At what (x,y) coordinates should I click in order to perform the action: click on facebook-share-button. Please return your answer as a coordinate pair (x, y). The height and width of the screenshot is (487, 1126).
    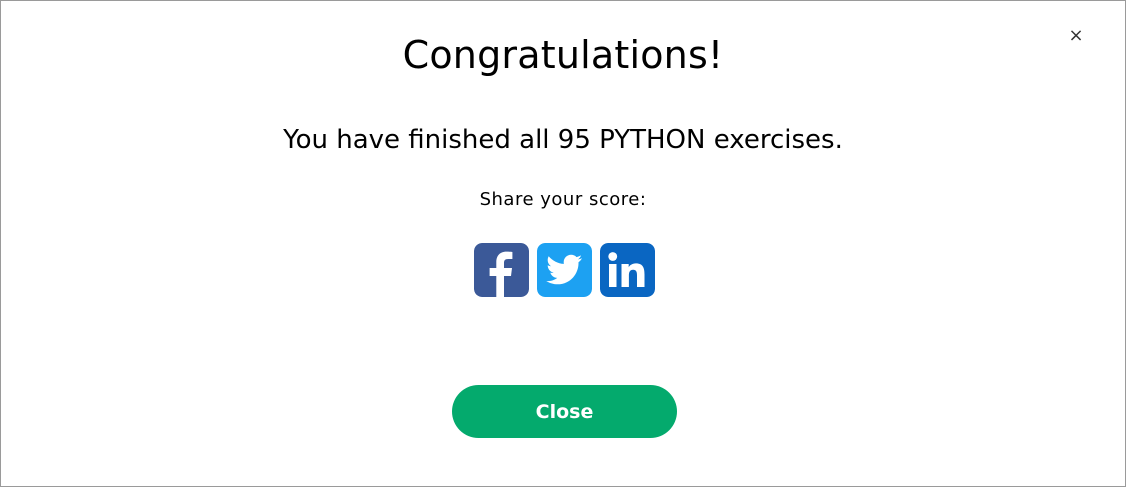
    Looking at the image, I should click on (501, 270).